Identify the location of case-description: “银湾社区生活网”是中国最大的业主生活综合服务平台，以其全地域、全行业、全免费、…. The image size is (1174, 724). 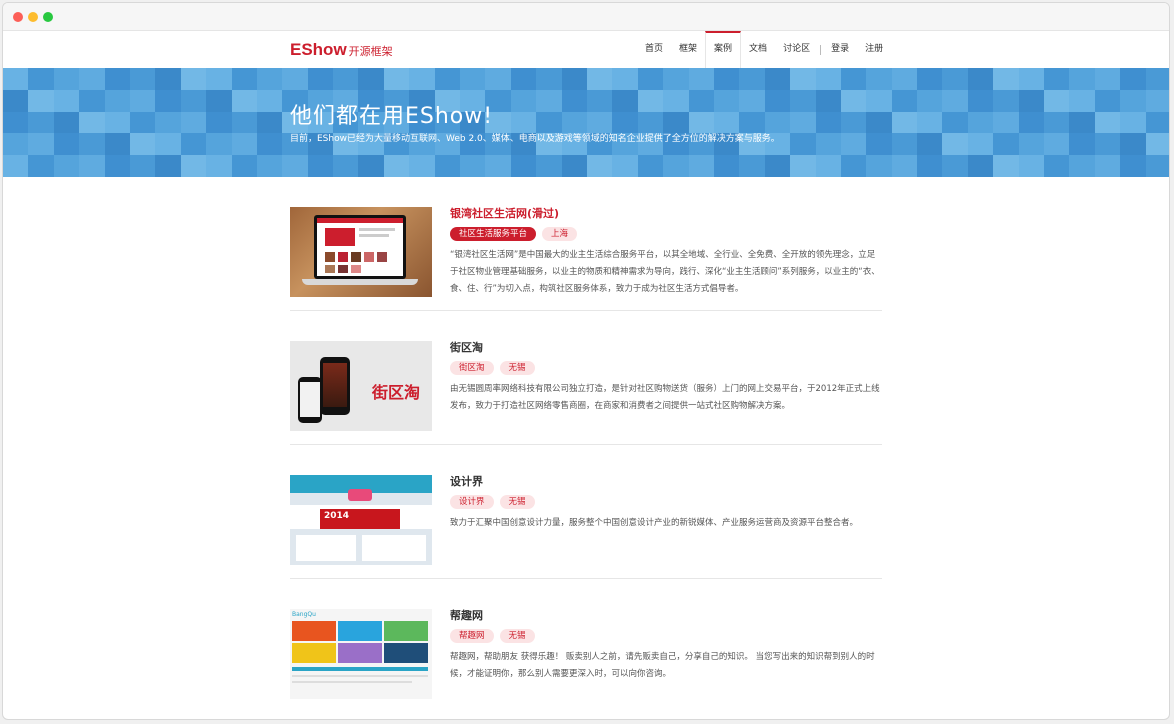
(665, 272).